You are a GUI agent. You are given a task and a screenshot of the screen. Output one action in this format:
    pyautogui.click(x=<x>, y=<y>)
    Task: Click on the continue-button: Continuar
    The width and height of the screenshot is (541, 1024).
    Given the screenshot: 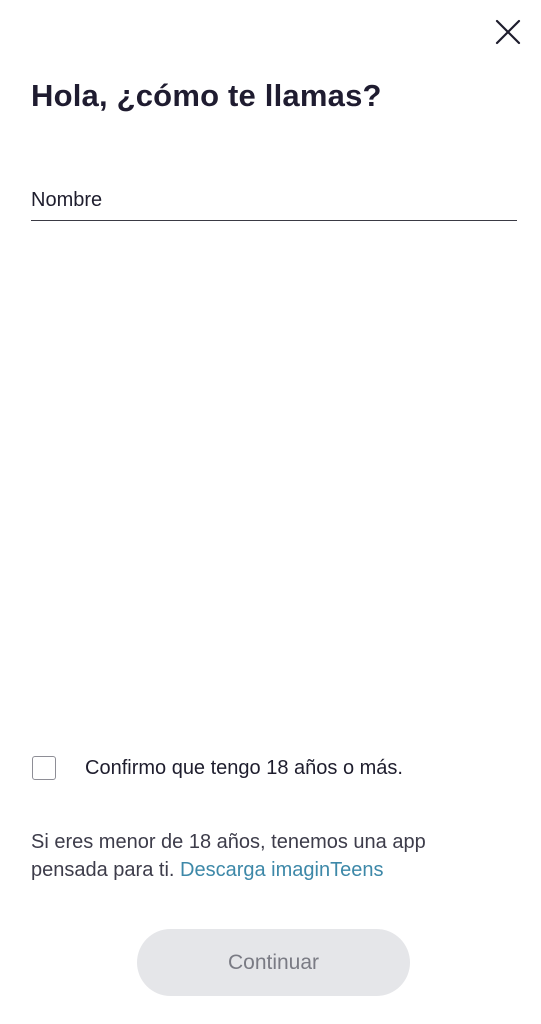 What is the action you would take?
    pyautogui.click(x=273, y=962)
    